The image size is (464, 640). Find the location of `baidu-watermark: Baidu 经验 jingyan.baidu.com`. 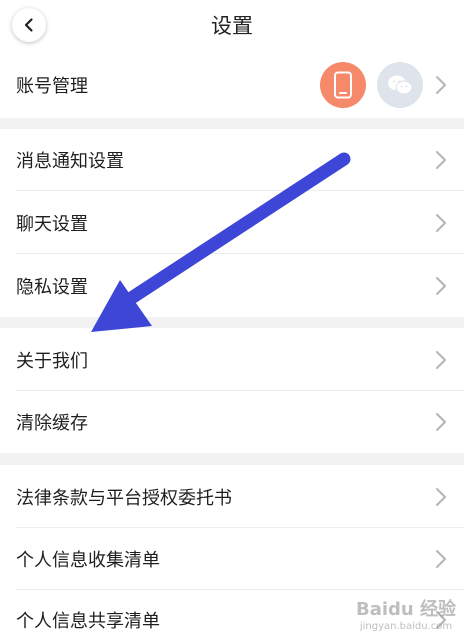

baidu-watermark: Baidu 经验 jingyan.baidu.com is located at coordinates (406, 613).